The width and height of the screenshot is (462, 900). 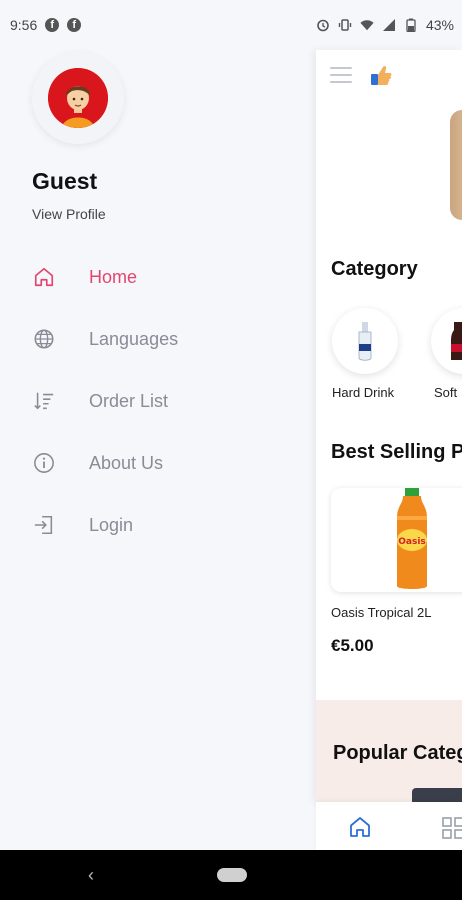 What do you see at coordinates (446, 392) in the screenshot?
I see `category-label: Soft` at bounding box center [446, 392].